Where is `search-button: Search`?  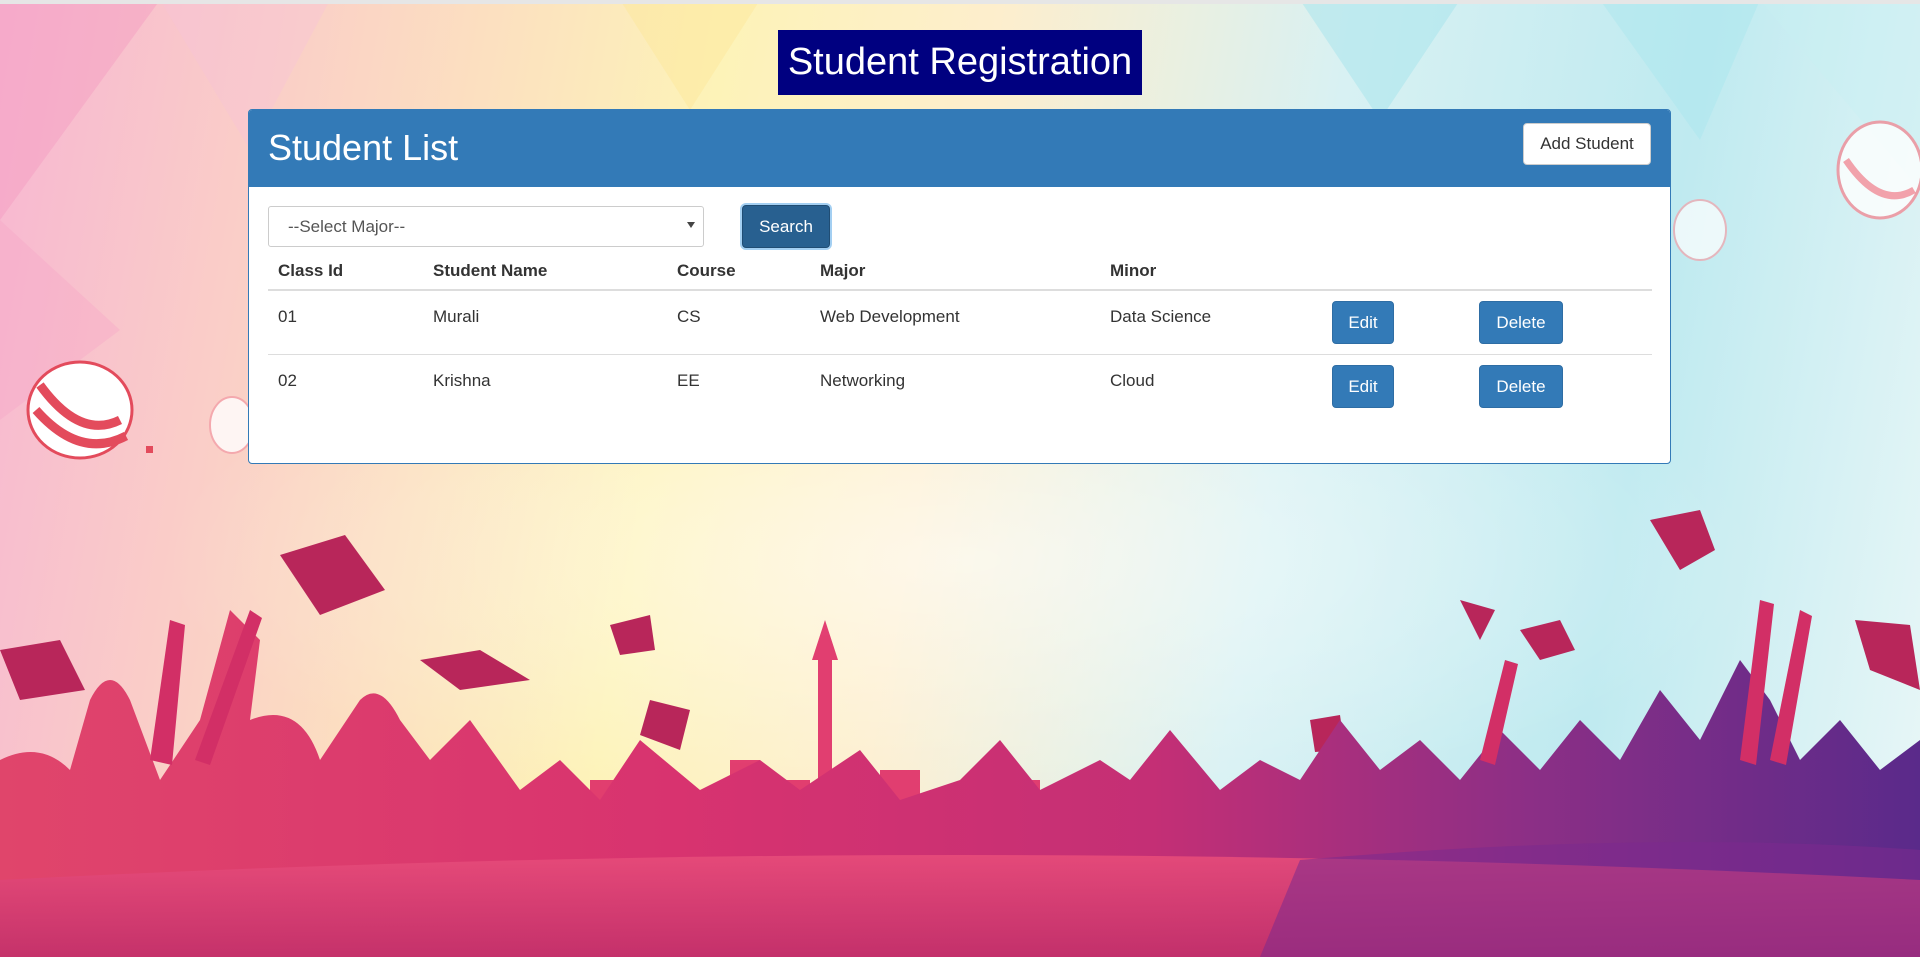 search-button: Search is located at coordinates (786, 226).